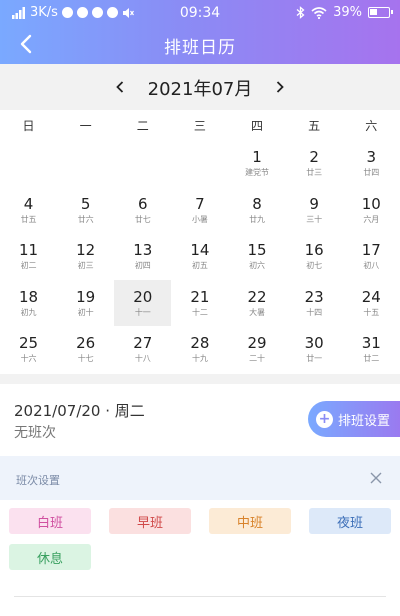 The width and height of the screenshot is (400, 616). What do you see at coordinates (257, 312) in the screenshot?
I see `lunar-date: 大暑` at bounding box center [257, 312].